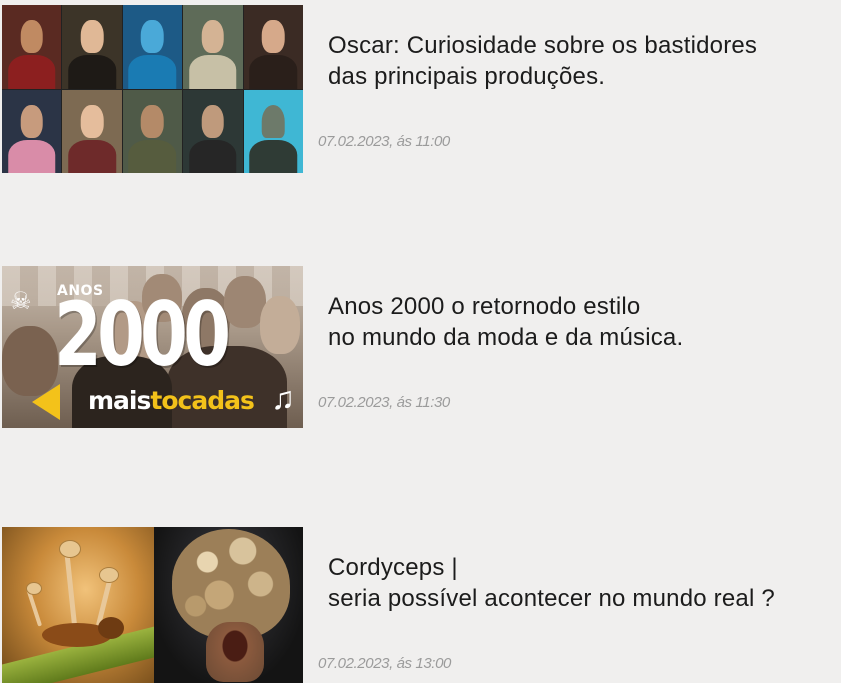  I want to click on brand-logo-part: mais, so click(119, 400).